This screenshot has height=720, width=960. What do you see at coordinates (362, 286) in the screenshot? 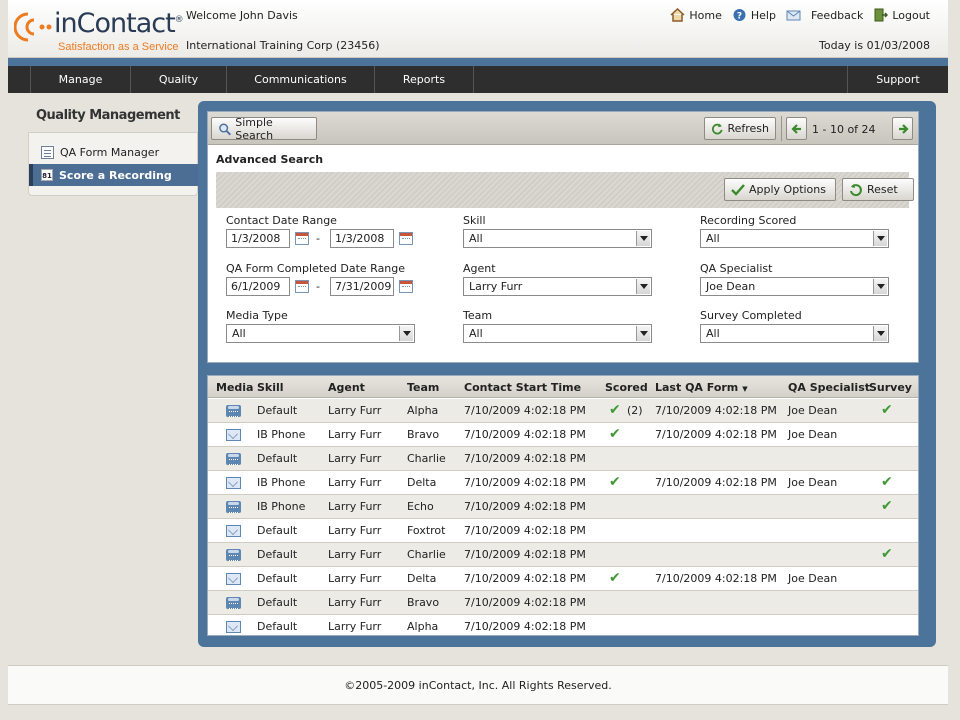
I see `qa-completed-to-input: 7/31/2009` at bounding box center [362, 286].